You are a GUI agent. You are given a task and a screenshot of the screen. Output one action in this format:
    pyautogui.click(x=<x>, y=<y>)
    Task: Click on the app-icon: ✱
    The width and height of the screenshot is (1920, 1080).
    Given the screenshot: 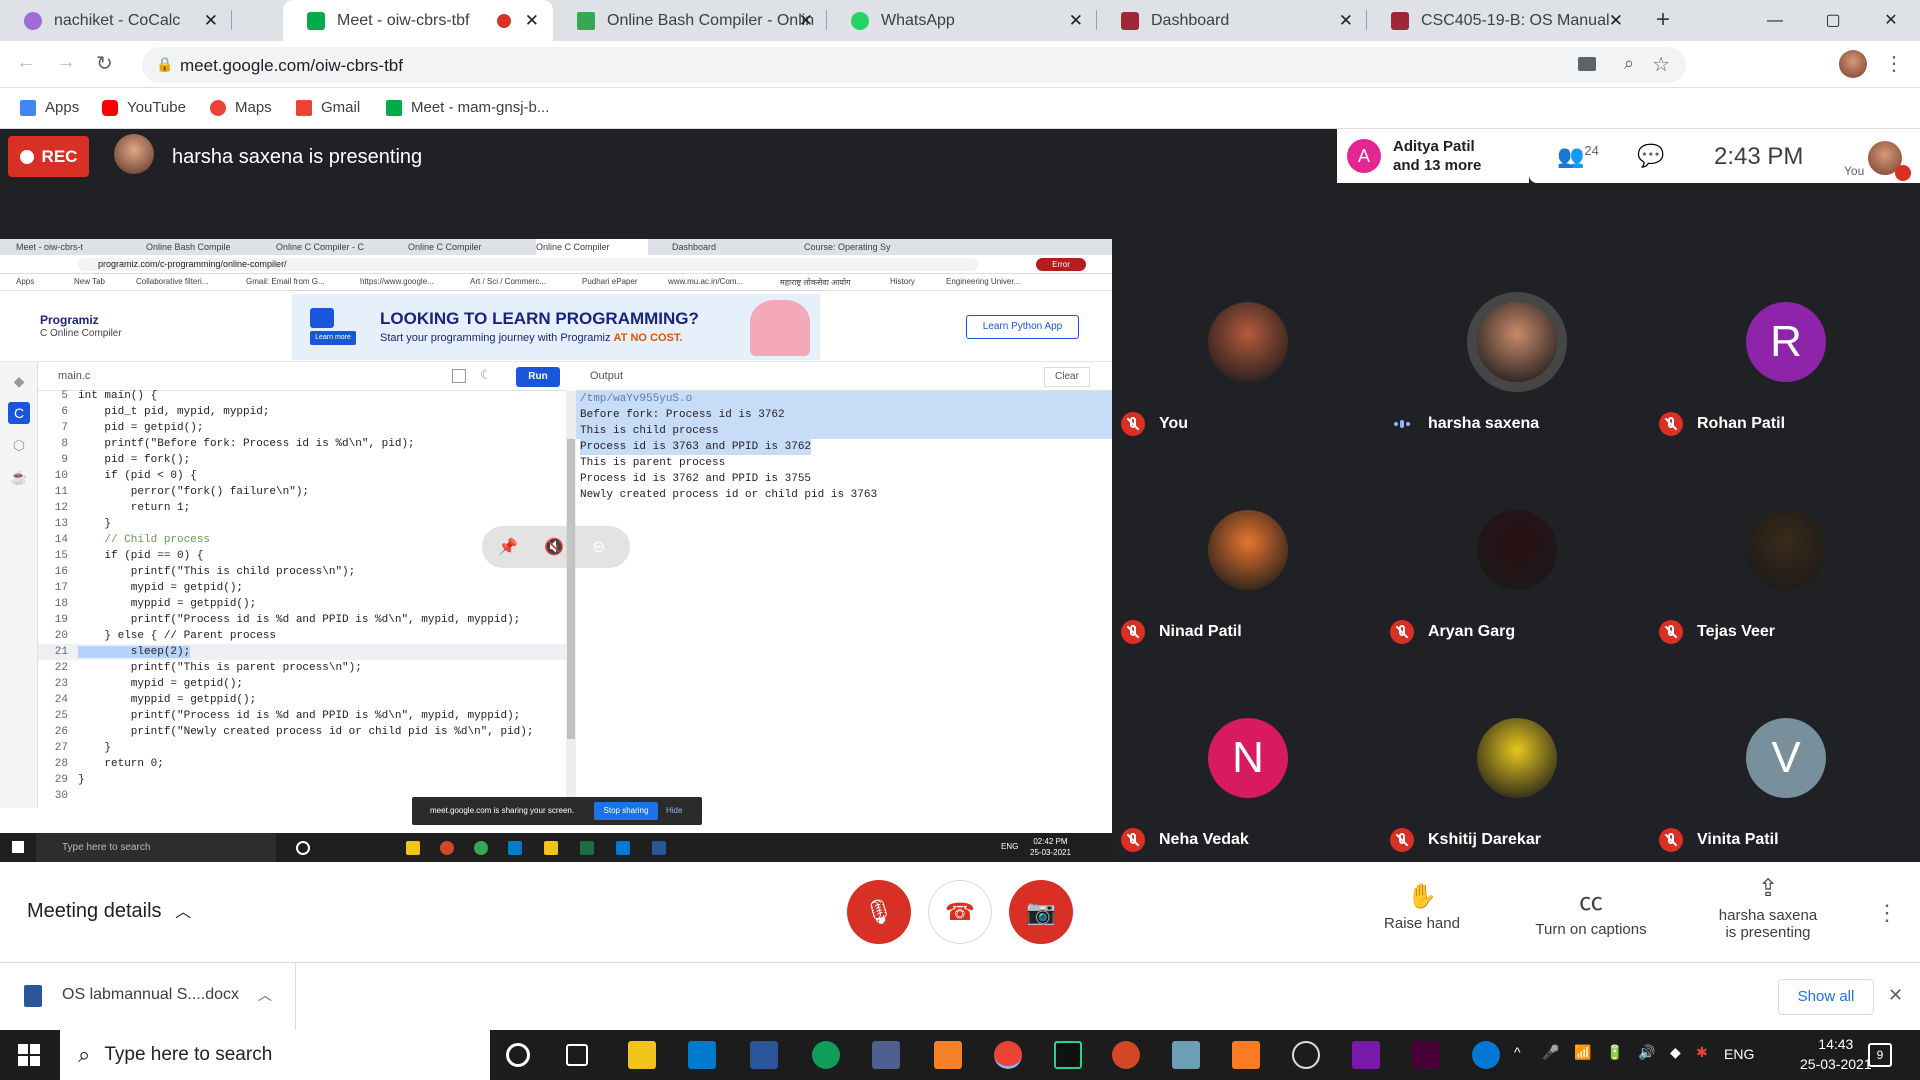 What is the action you would take?
    pyautogui.click(x=1702, y=1052)
    